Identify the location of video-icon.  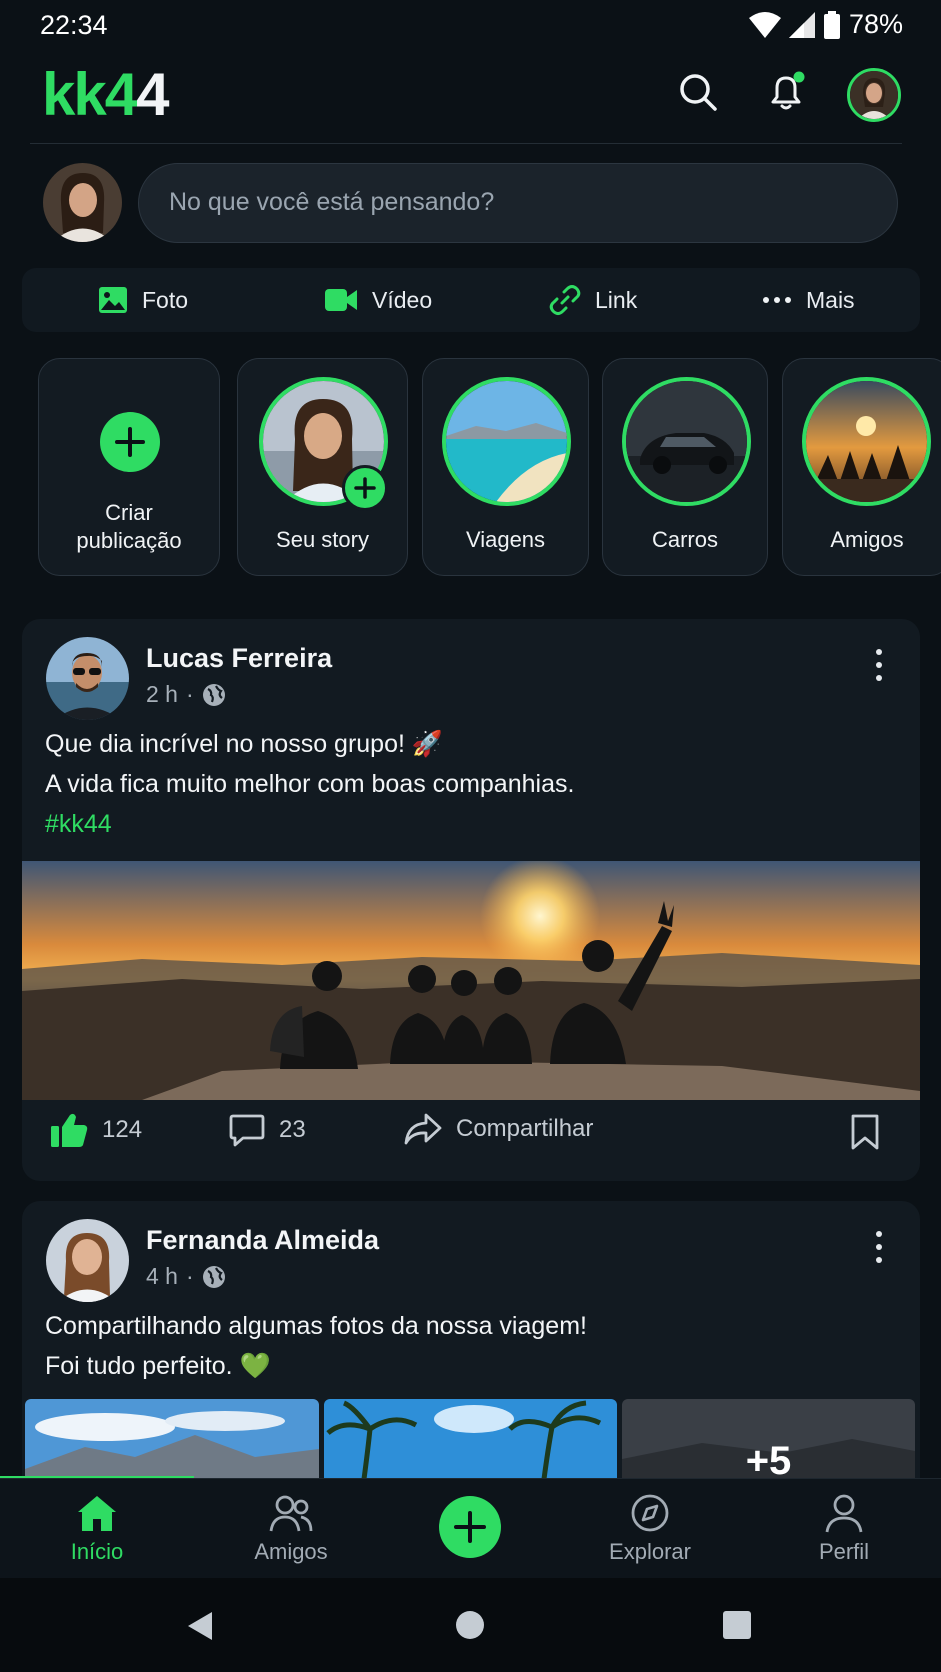
(341, 300).